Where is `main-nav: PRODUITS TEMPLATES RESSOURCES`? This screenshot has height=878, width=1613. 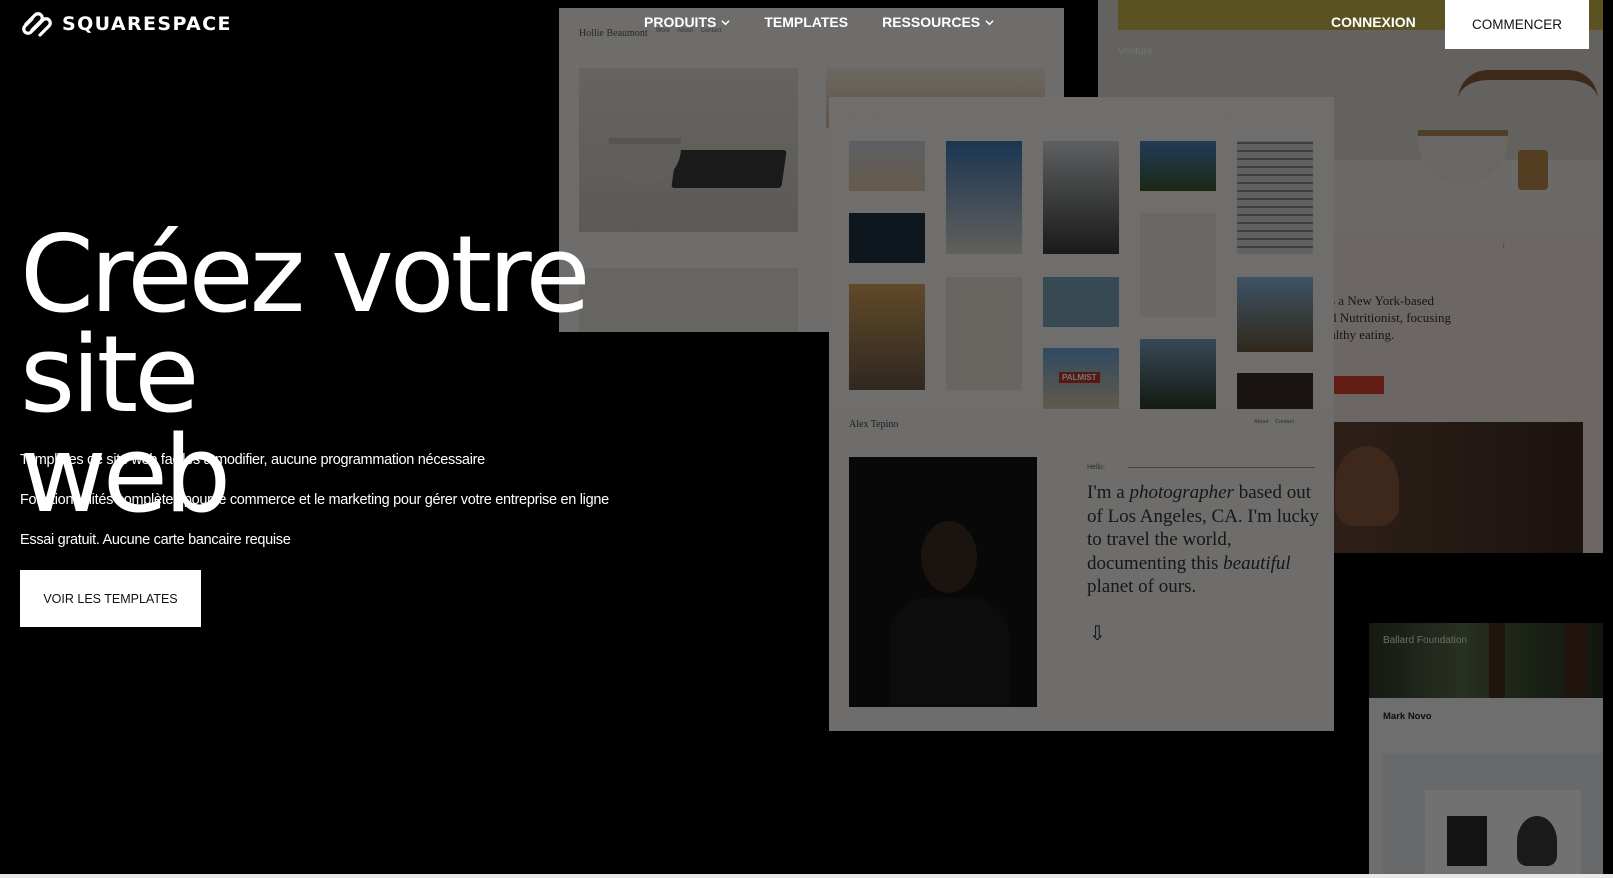 main-nav: PRODUITS TEMPLATES RESSOURCES is located at coordinates (819, 22).